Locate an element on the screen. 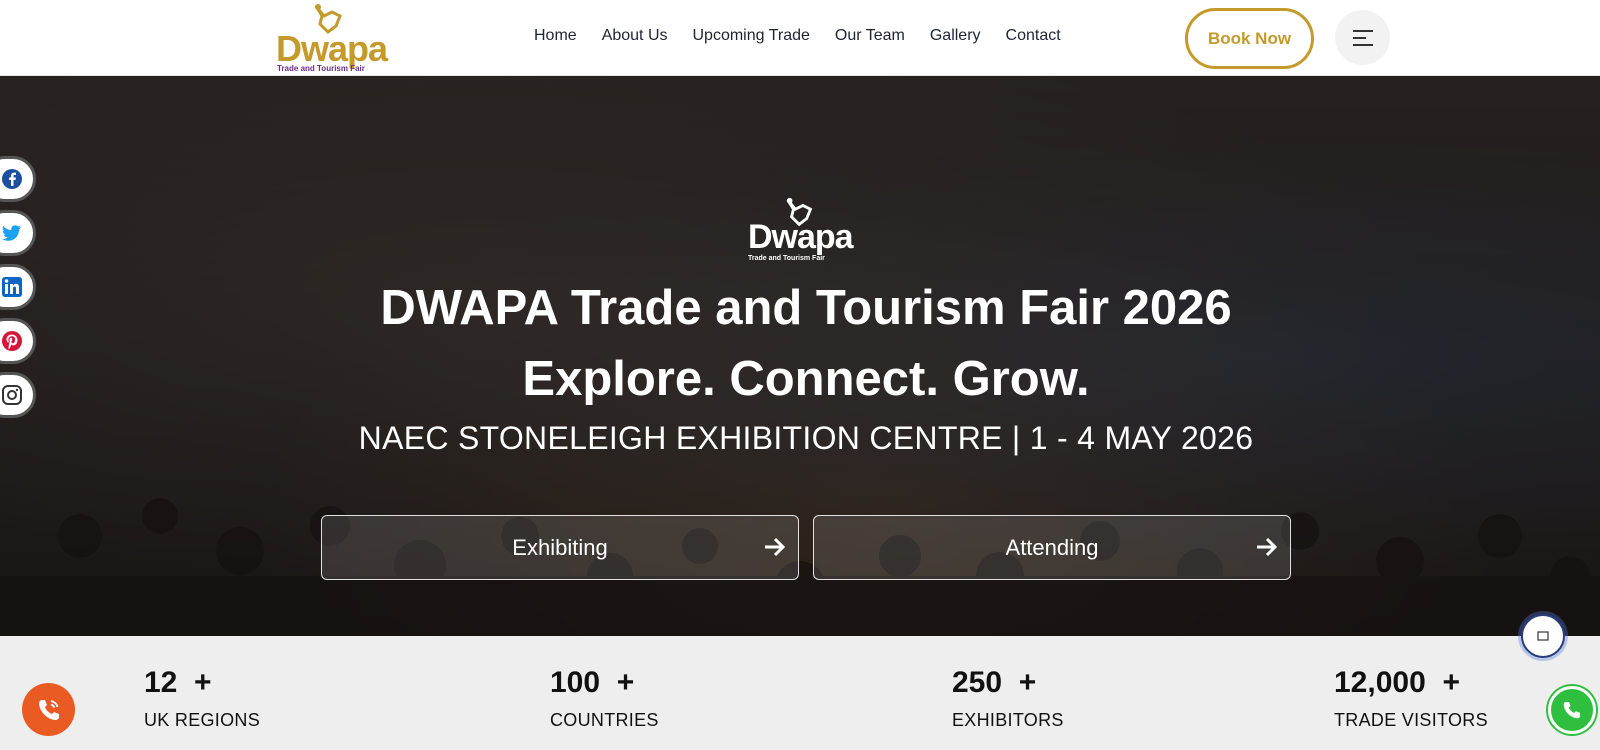 This screenshot has width=1600, height=750. exhibiting-button: Exhibiting is located at coordinates (560, 547).